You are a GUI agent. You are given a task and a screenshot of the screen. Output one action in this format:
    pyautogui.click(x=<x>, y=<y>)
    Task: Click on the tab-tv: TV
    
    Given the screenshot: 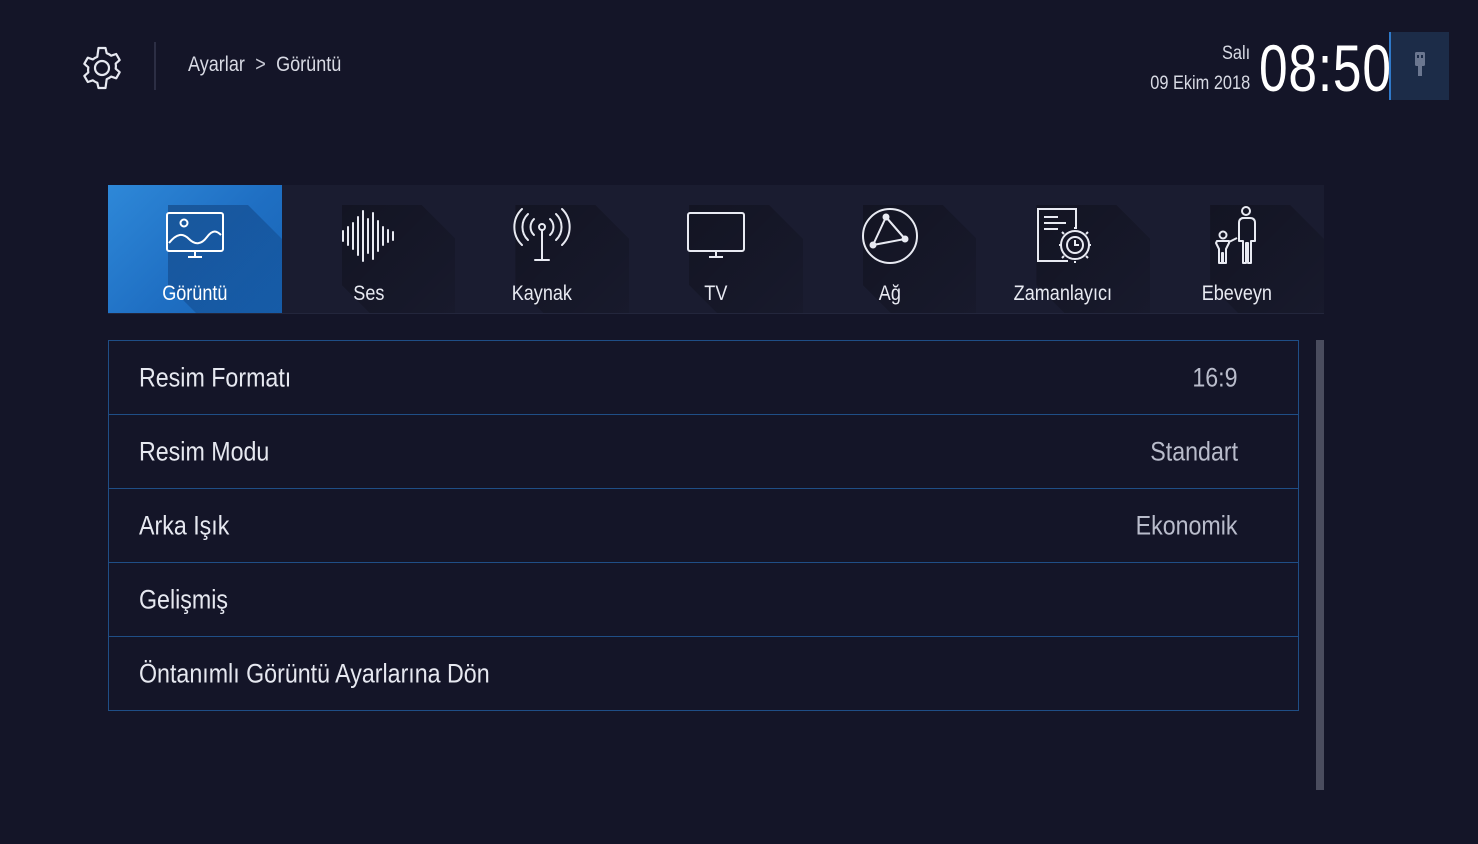 What is the action you would take?
    pyautogui.click(x=716, y=249)
    